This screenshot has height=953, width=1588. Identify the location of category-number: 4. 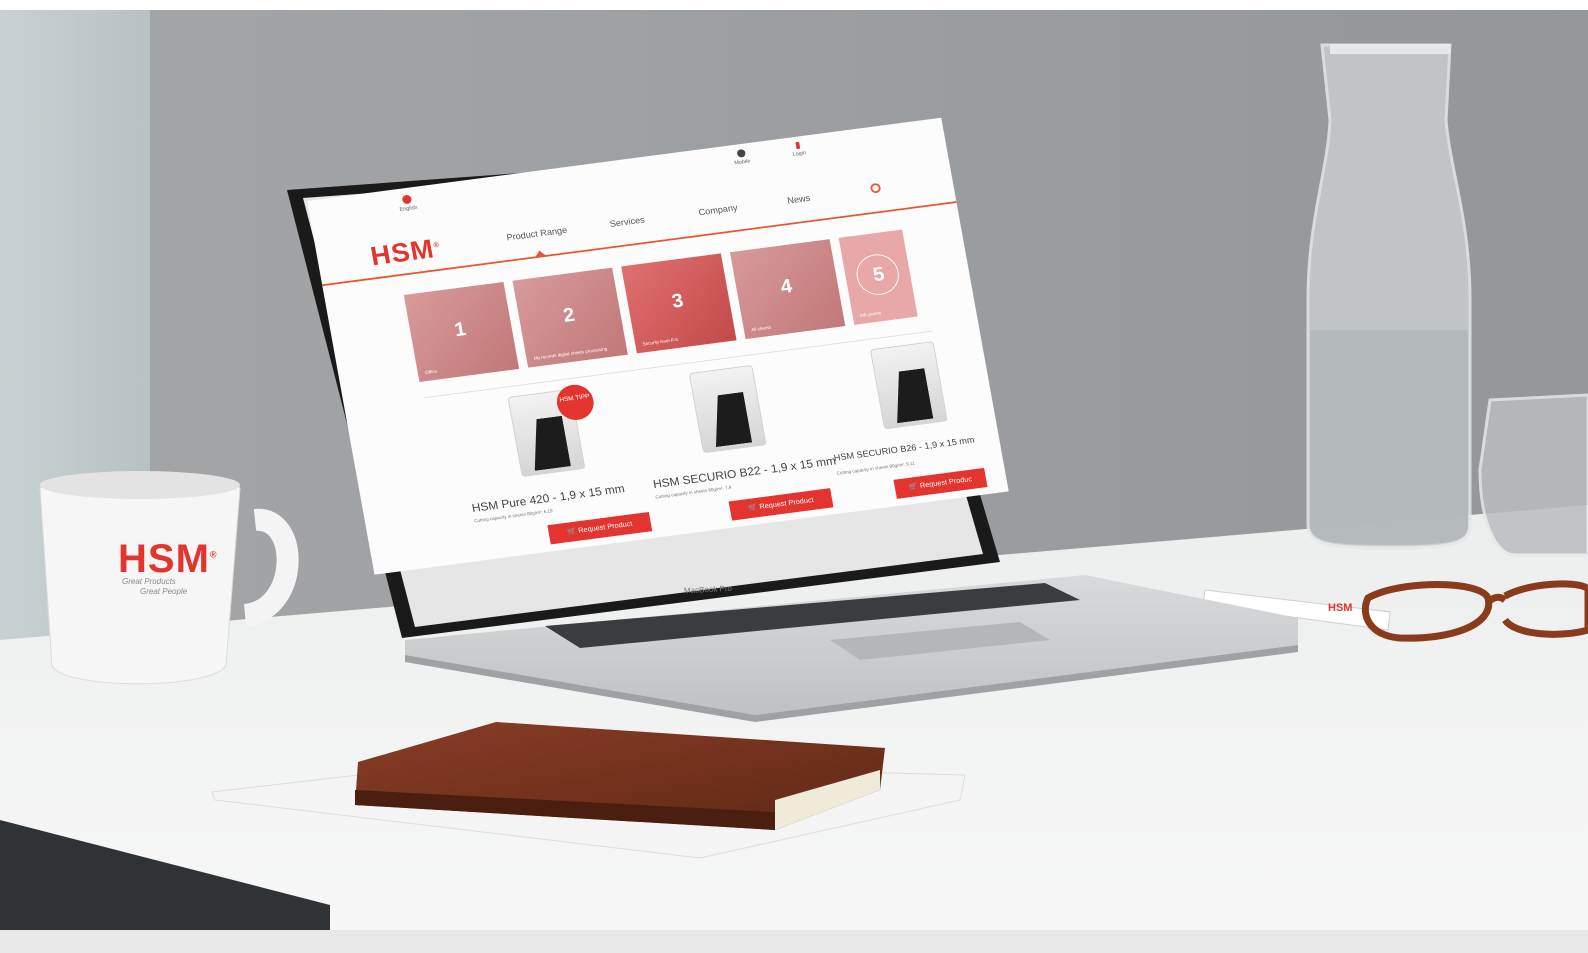
(786, 286).